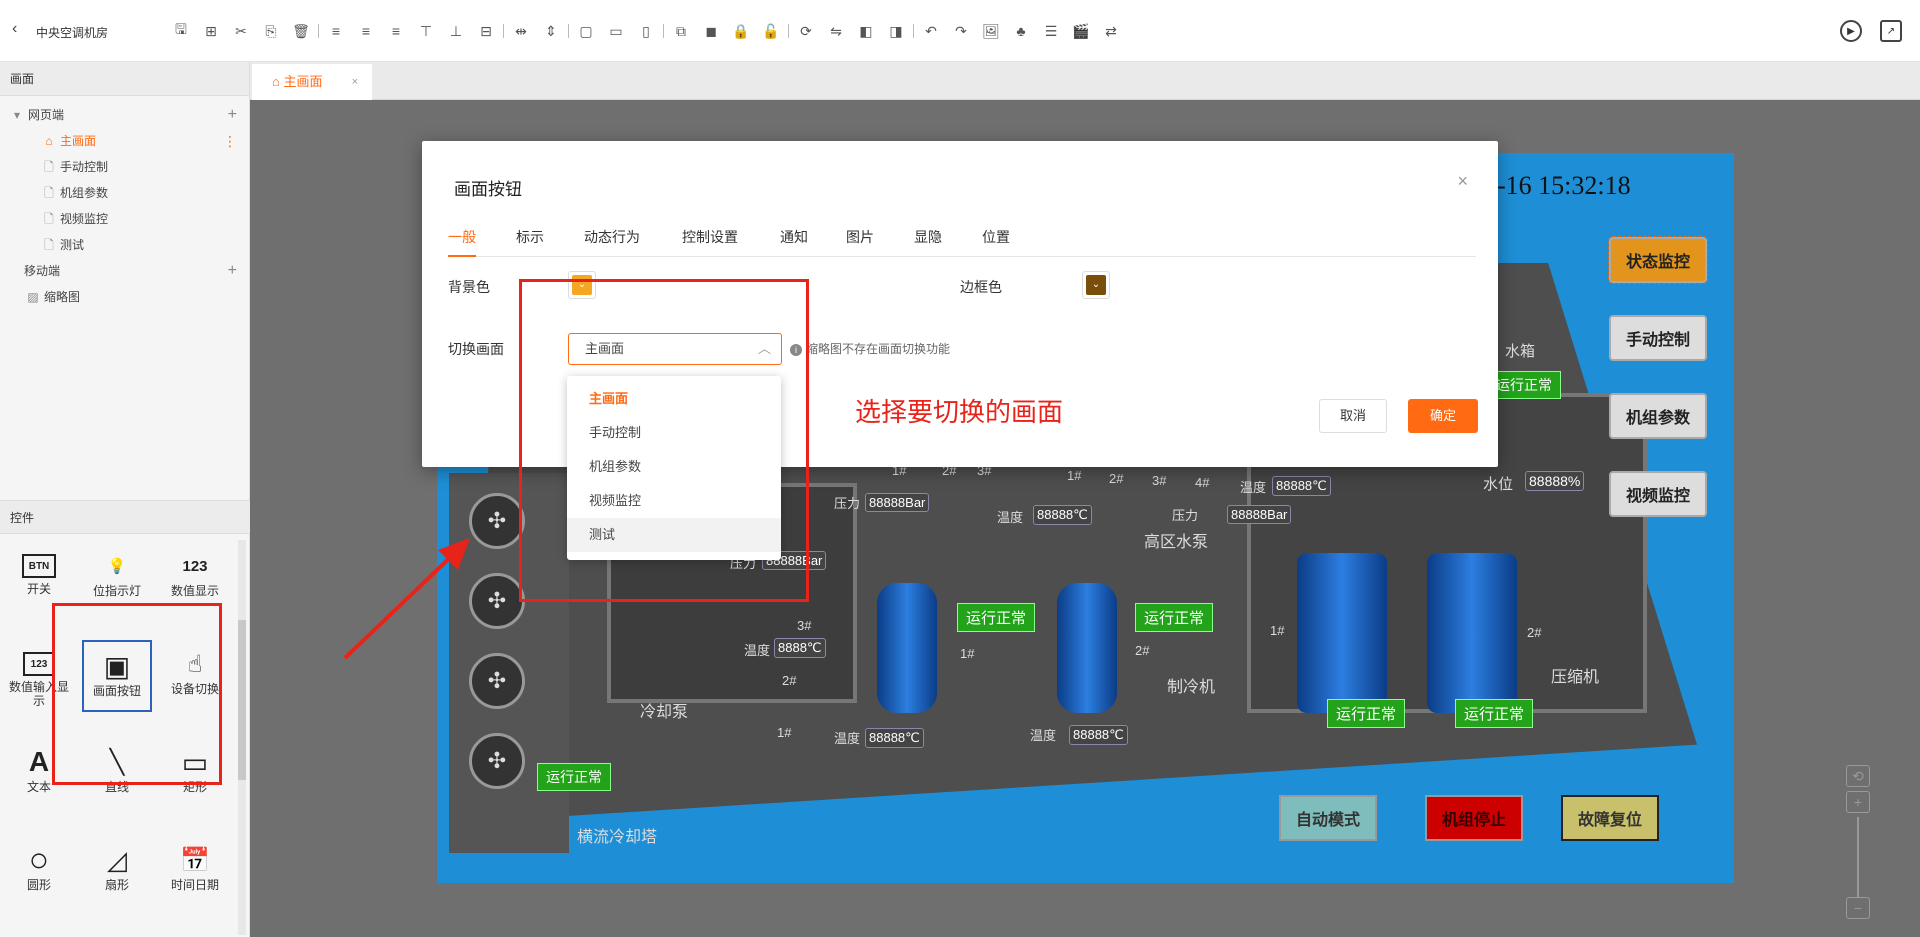 The image size is (1920, 937). I want to click on close-icon: ×, so click(1462, 181).